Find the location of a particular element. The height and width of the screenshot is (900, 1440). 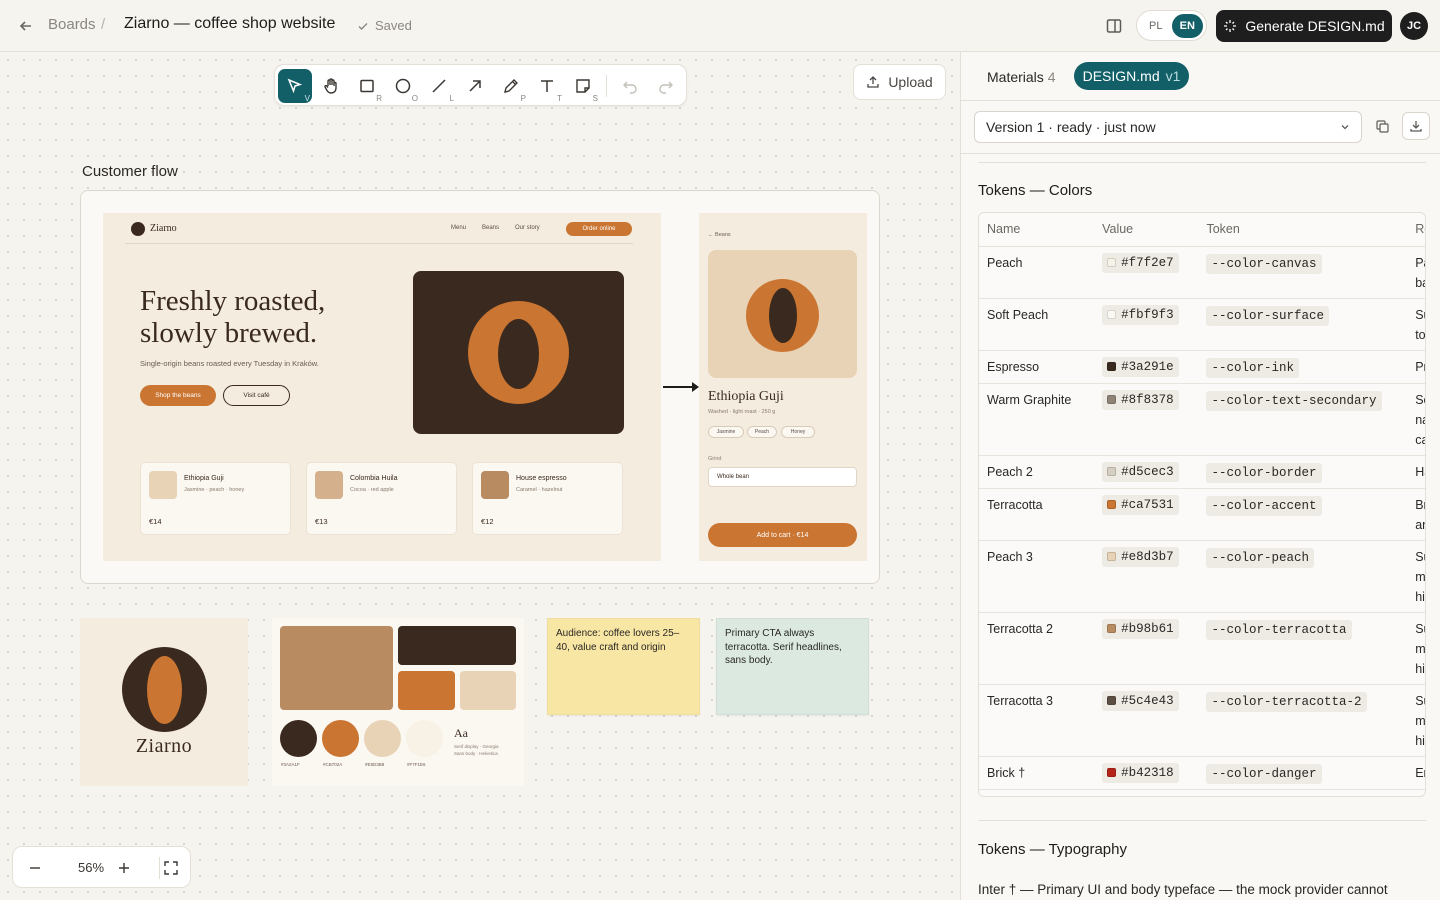

rectangle-tool: R is located at coordinates (367, 86).